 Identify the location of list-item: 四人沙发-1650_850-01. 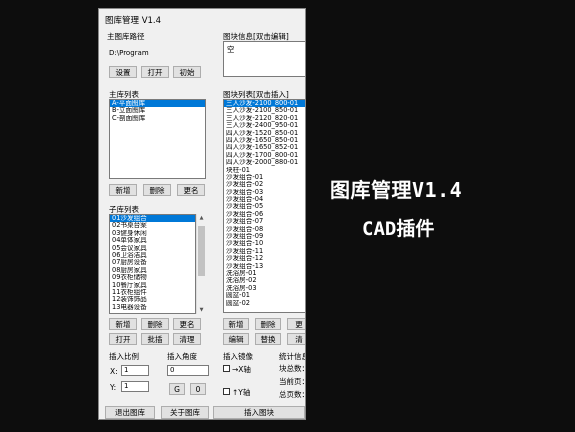
(264, 140).